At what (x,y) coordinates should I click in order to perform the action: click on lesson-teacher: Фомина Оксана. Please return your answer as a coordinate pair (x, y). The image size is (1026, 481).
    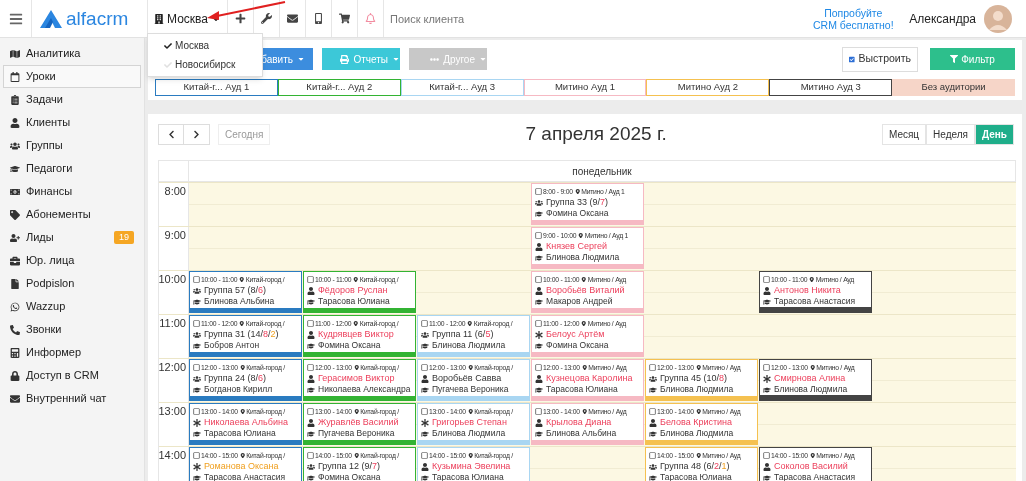
    Looking at the image, I should click on (577, 213).